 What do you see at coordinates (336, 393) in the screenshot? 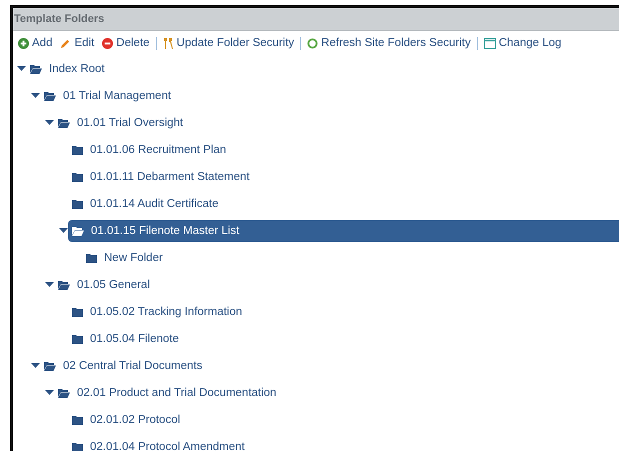
I see `tree-item: 02.01 Product and Trial Documentation` at bounding box center [336, 393].